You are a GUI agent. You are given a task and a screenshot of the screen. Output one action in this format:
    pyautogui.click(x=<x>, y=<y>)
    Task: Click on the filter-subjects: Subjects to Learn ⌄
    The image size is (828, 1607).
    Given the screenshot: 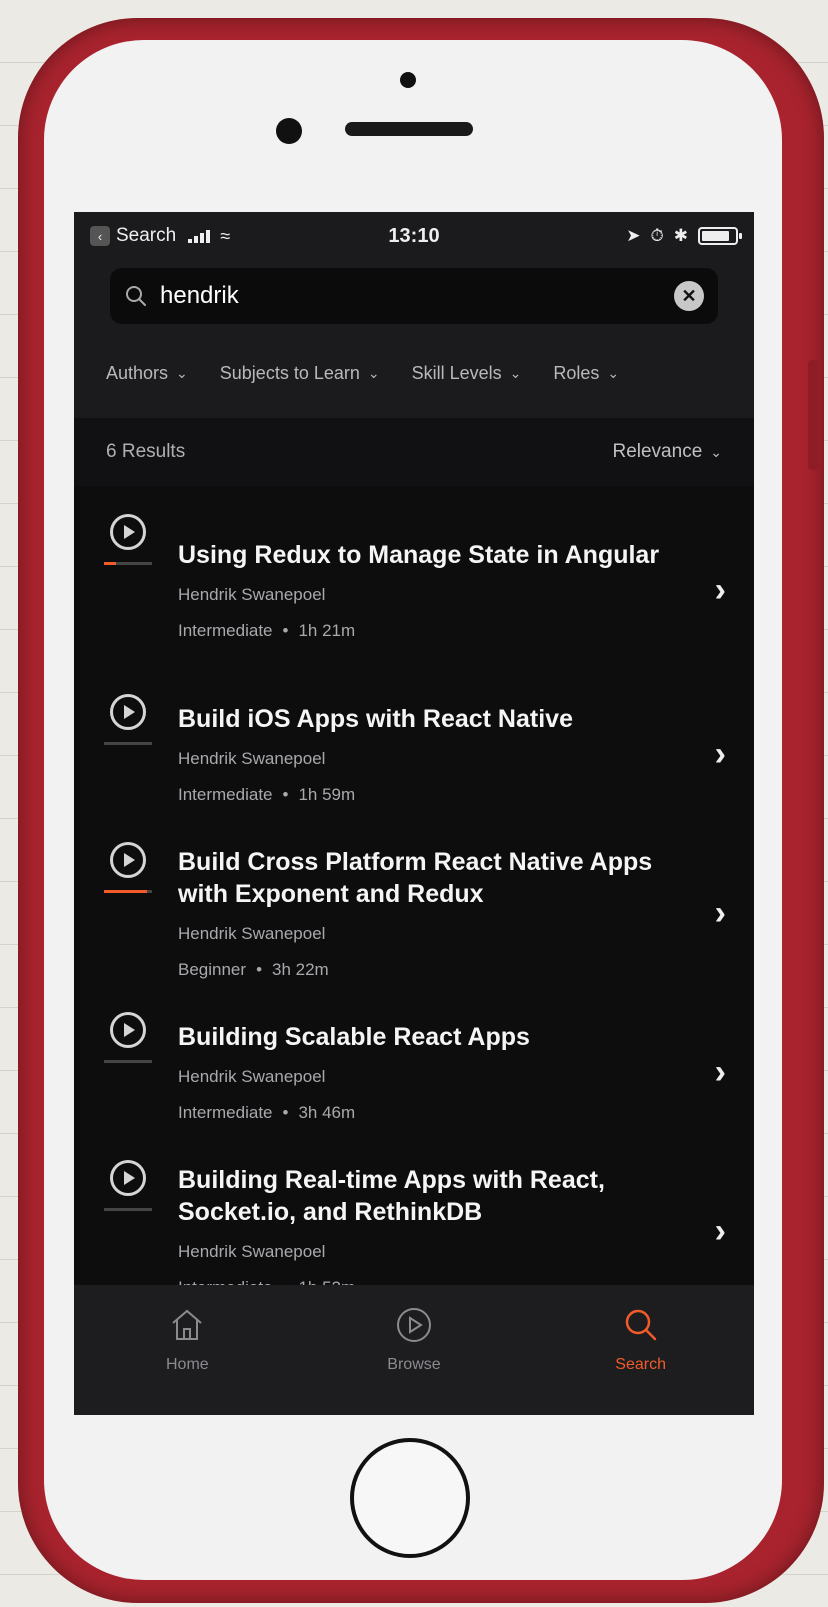 What is the action you would take?
    pyautogui.click(x=300, y=373)
    